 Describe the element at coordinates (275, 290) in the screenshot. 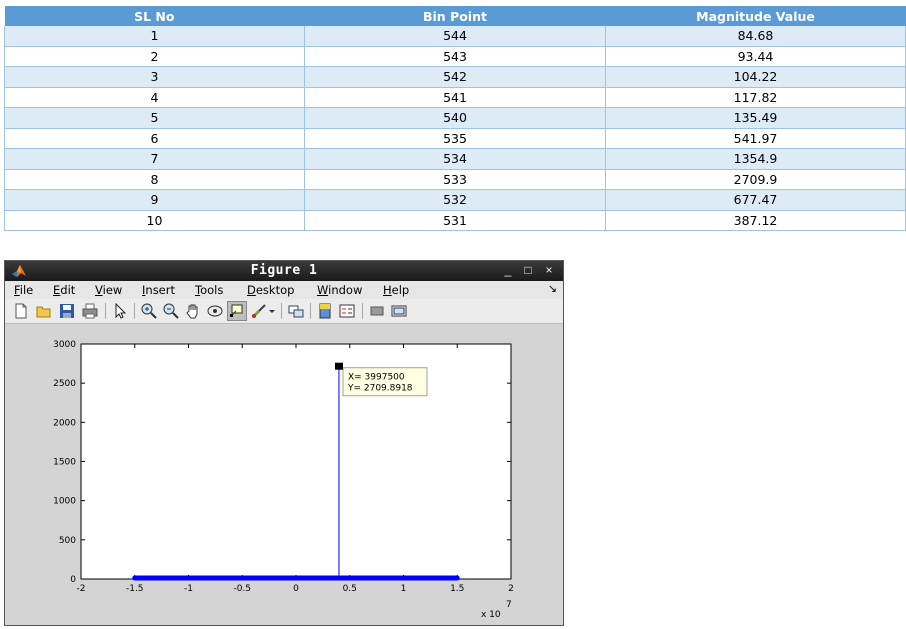

I see `menu-desktop-label: esktop` at that location.